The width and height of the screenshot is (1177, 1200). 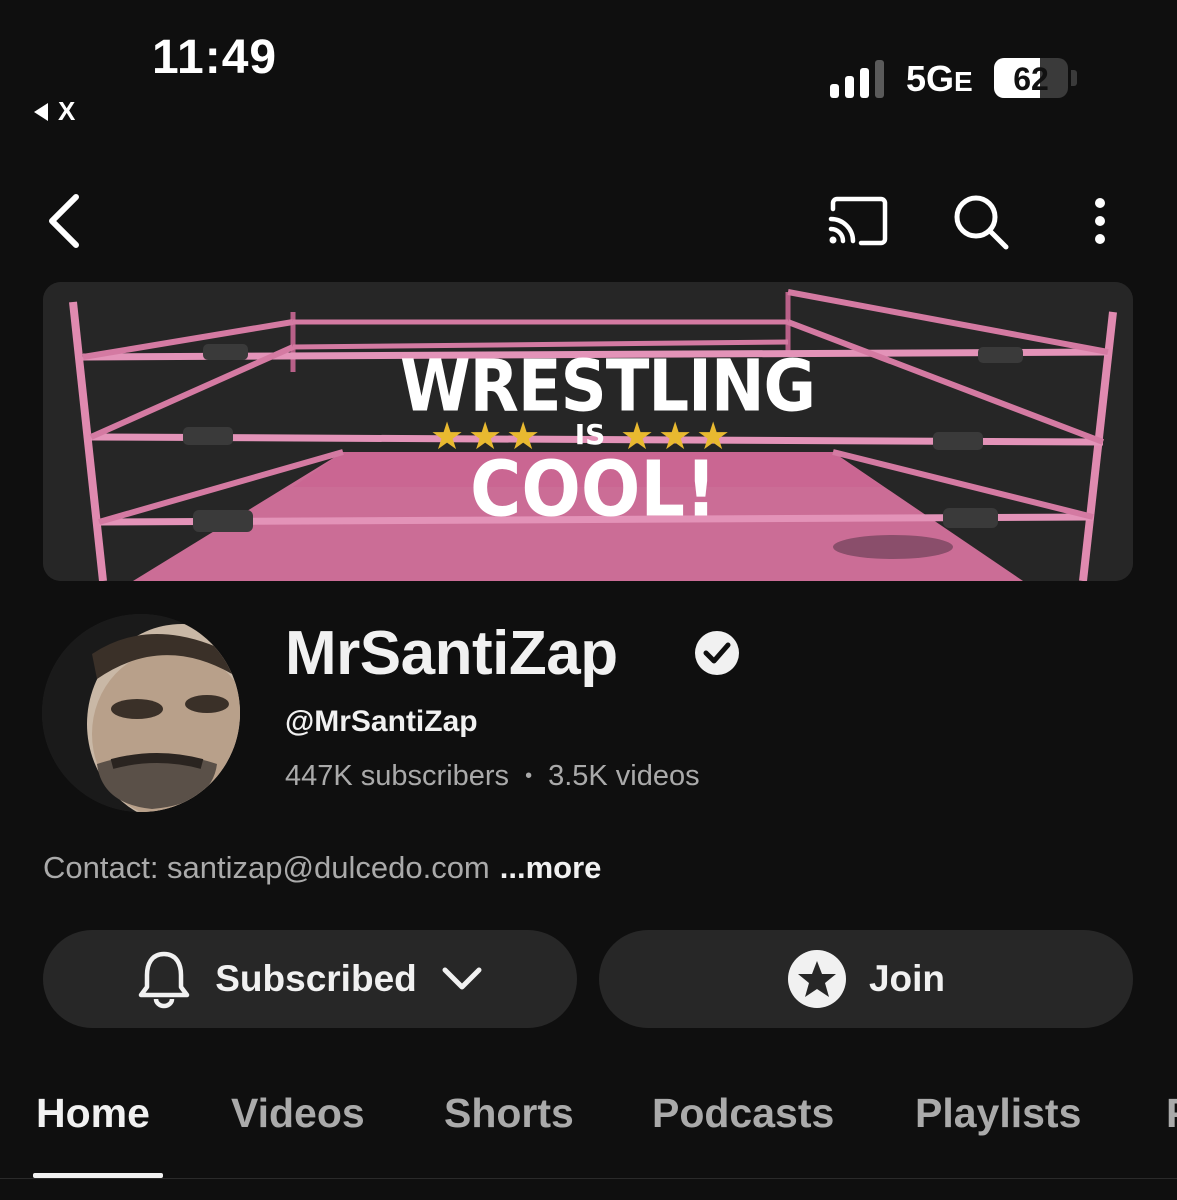 I want to click on join-button: Join, so click(x=866, y=979).